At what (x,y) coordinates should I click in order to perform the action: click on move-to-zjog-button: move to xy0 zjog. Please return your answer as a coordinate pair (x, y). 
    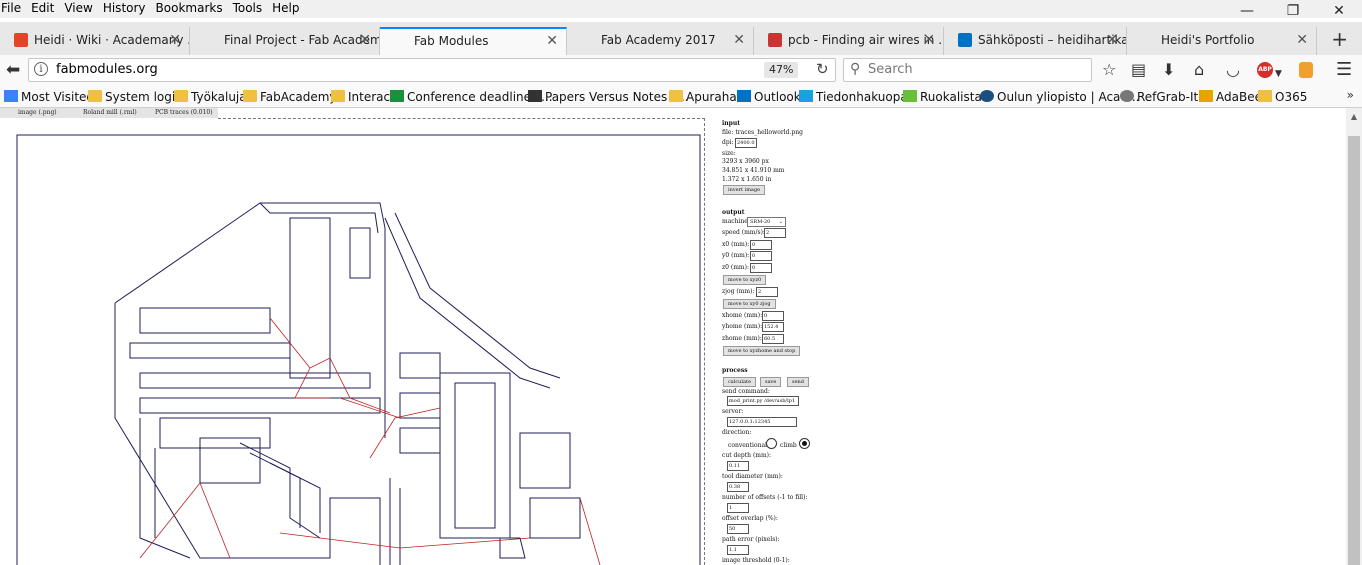
    Looking at the image, I should click on (749, 304).